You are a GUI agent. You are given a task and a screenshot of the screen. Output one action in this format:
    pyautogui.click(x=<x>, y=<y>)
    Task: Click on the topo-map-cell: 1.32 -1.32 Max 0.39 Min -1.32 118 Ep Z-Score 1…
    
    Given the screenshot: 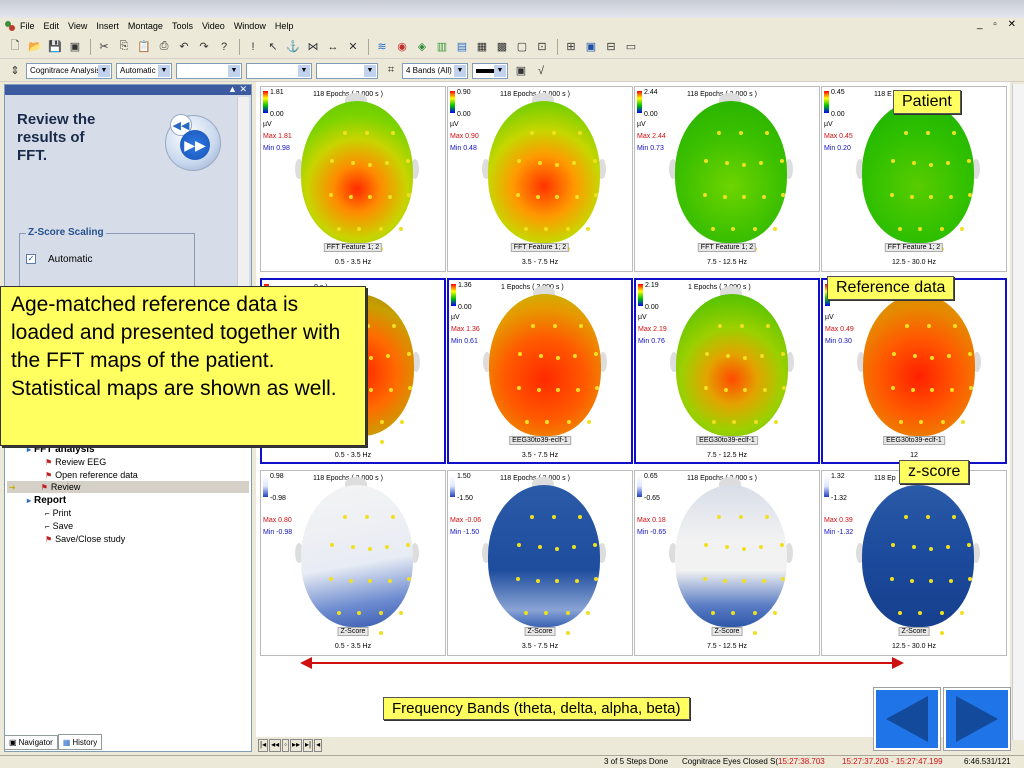 What is the action you would take?
    pyautogui.click(x=914, y=563)
    